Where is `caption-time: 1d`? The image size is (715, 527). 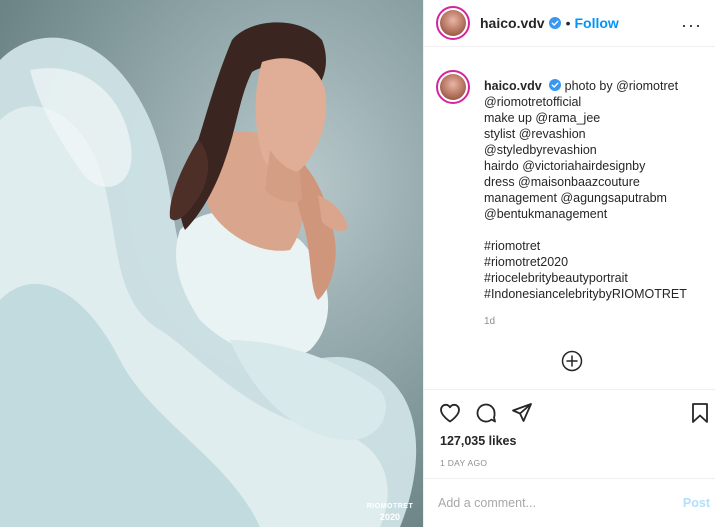 caption-time: 1d is located at coordinates (490, 321).